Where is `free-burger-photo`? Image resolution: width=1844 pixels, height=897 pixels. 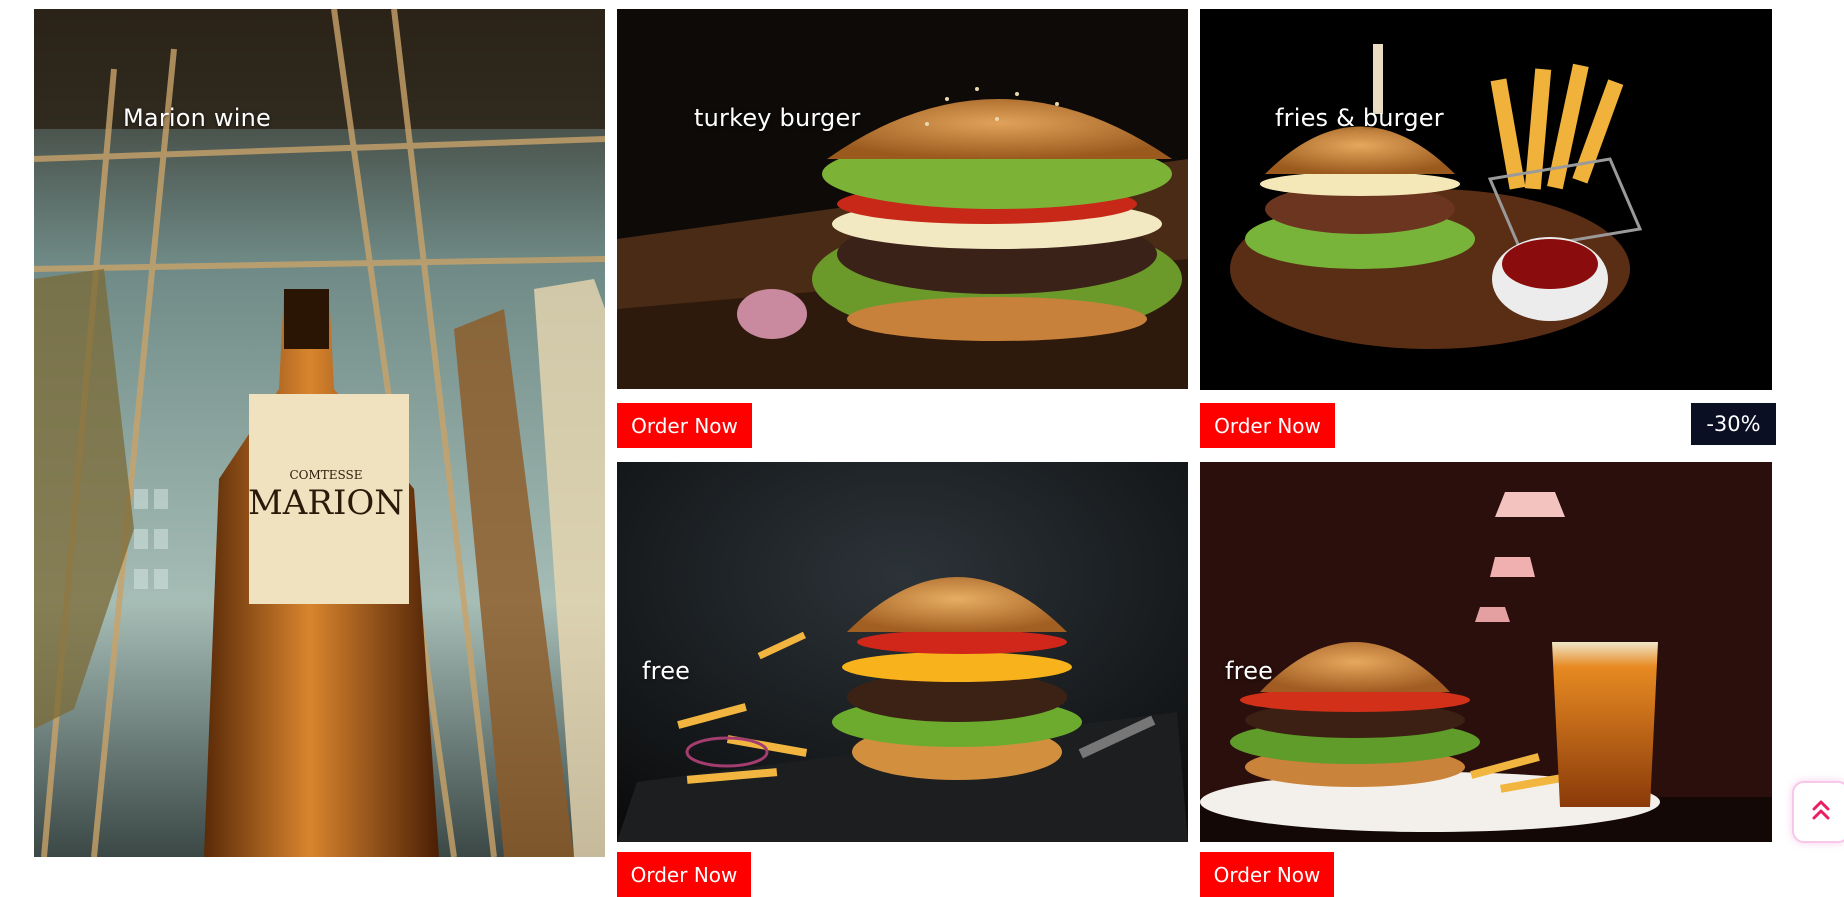
free-burger-photo is located at coordinates (902, 652).